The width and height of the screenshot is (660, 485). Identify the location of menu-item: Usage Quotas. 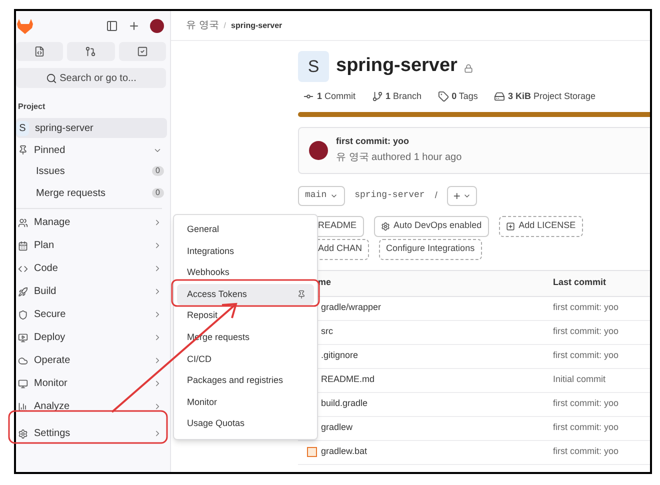
(245, 424).